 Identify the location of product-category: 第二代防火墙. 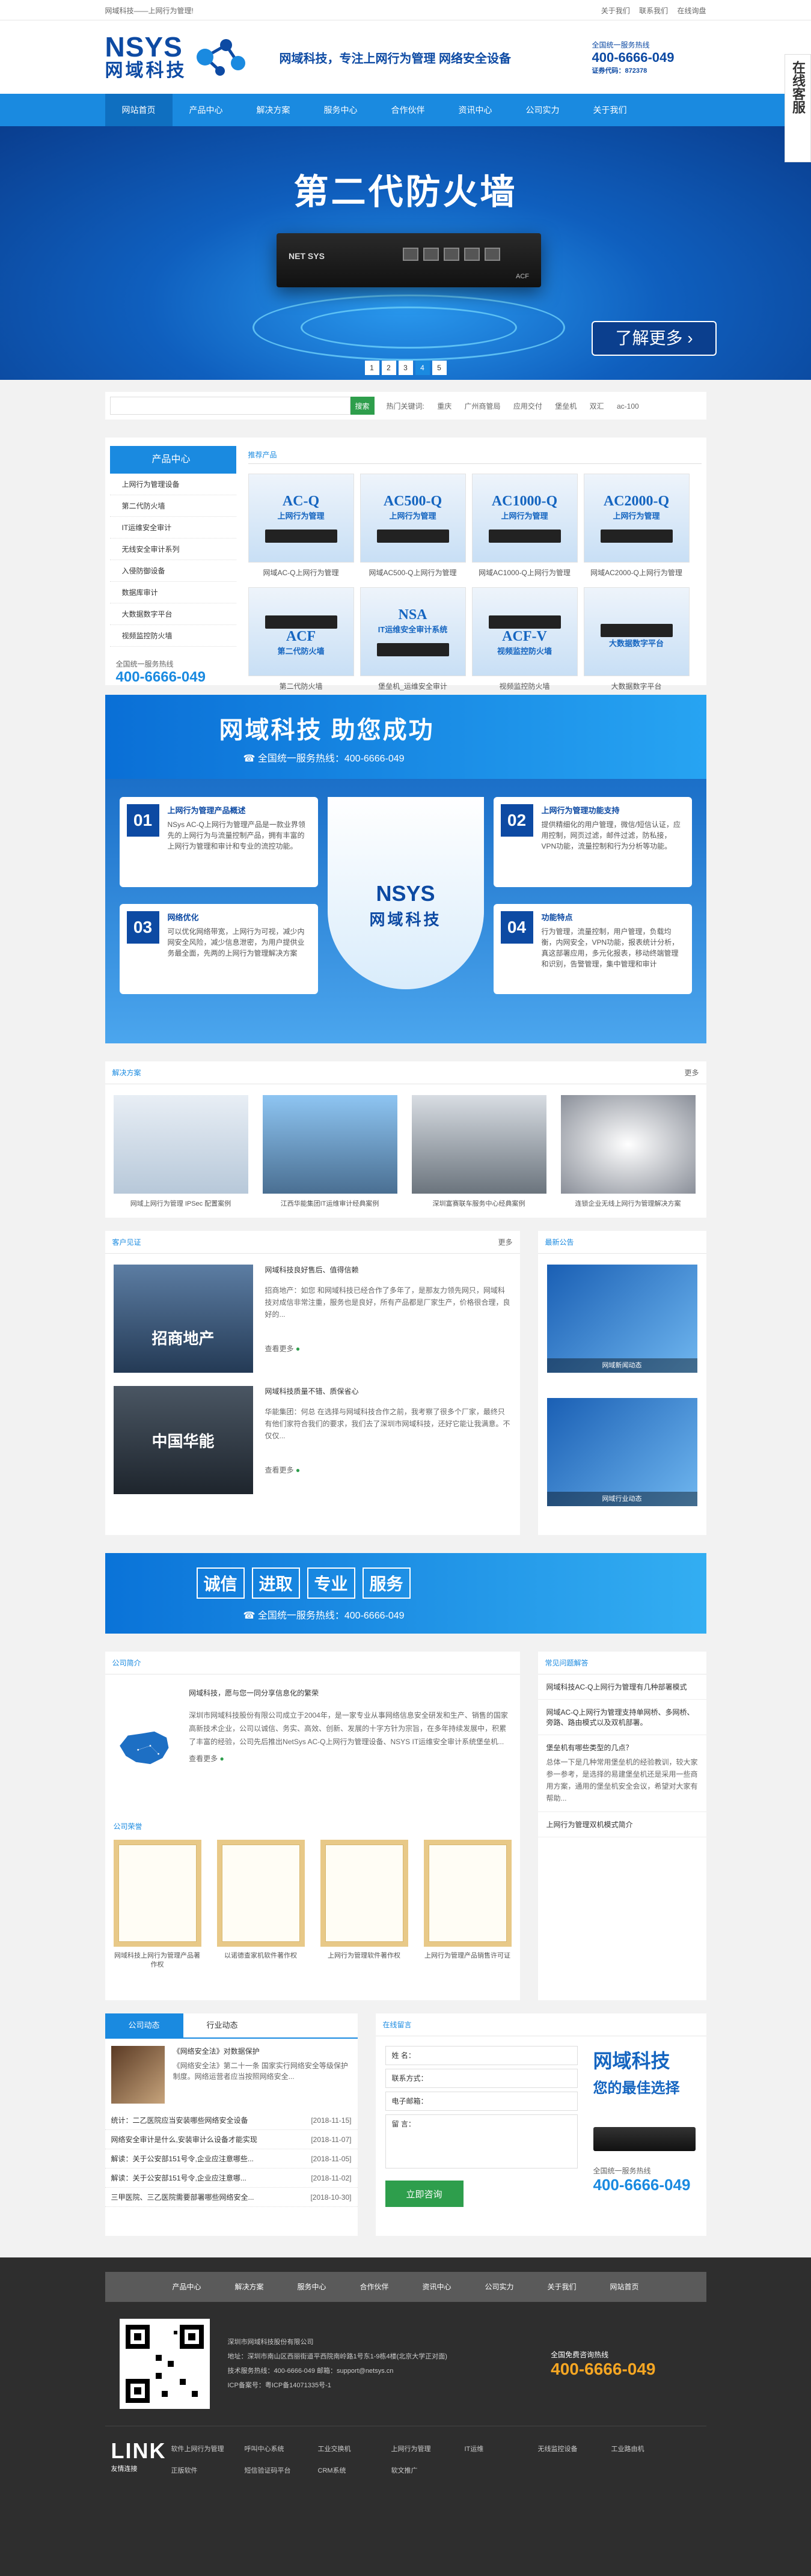
(173, 506).